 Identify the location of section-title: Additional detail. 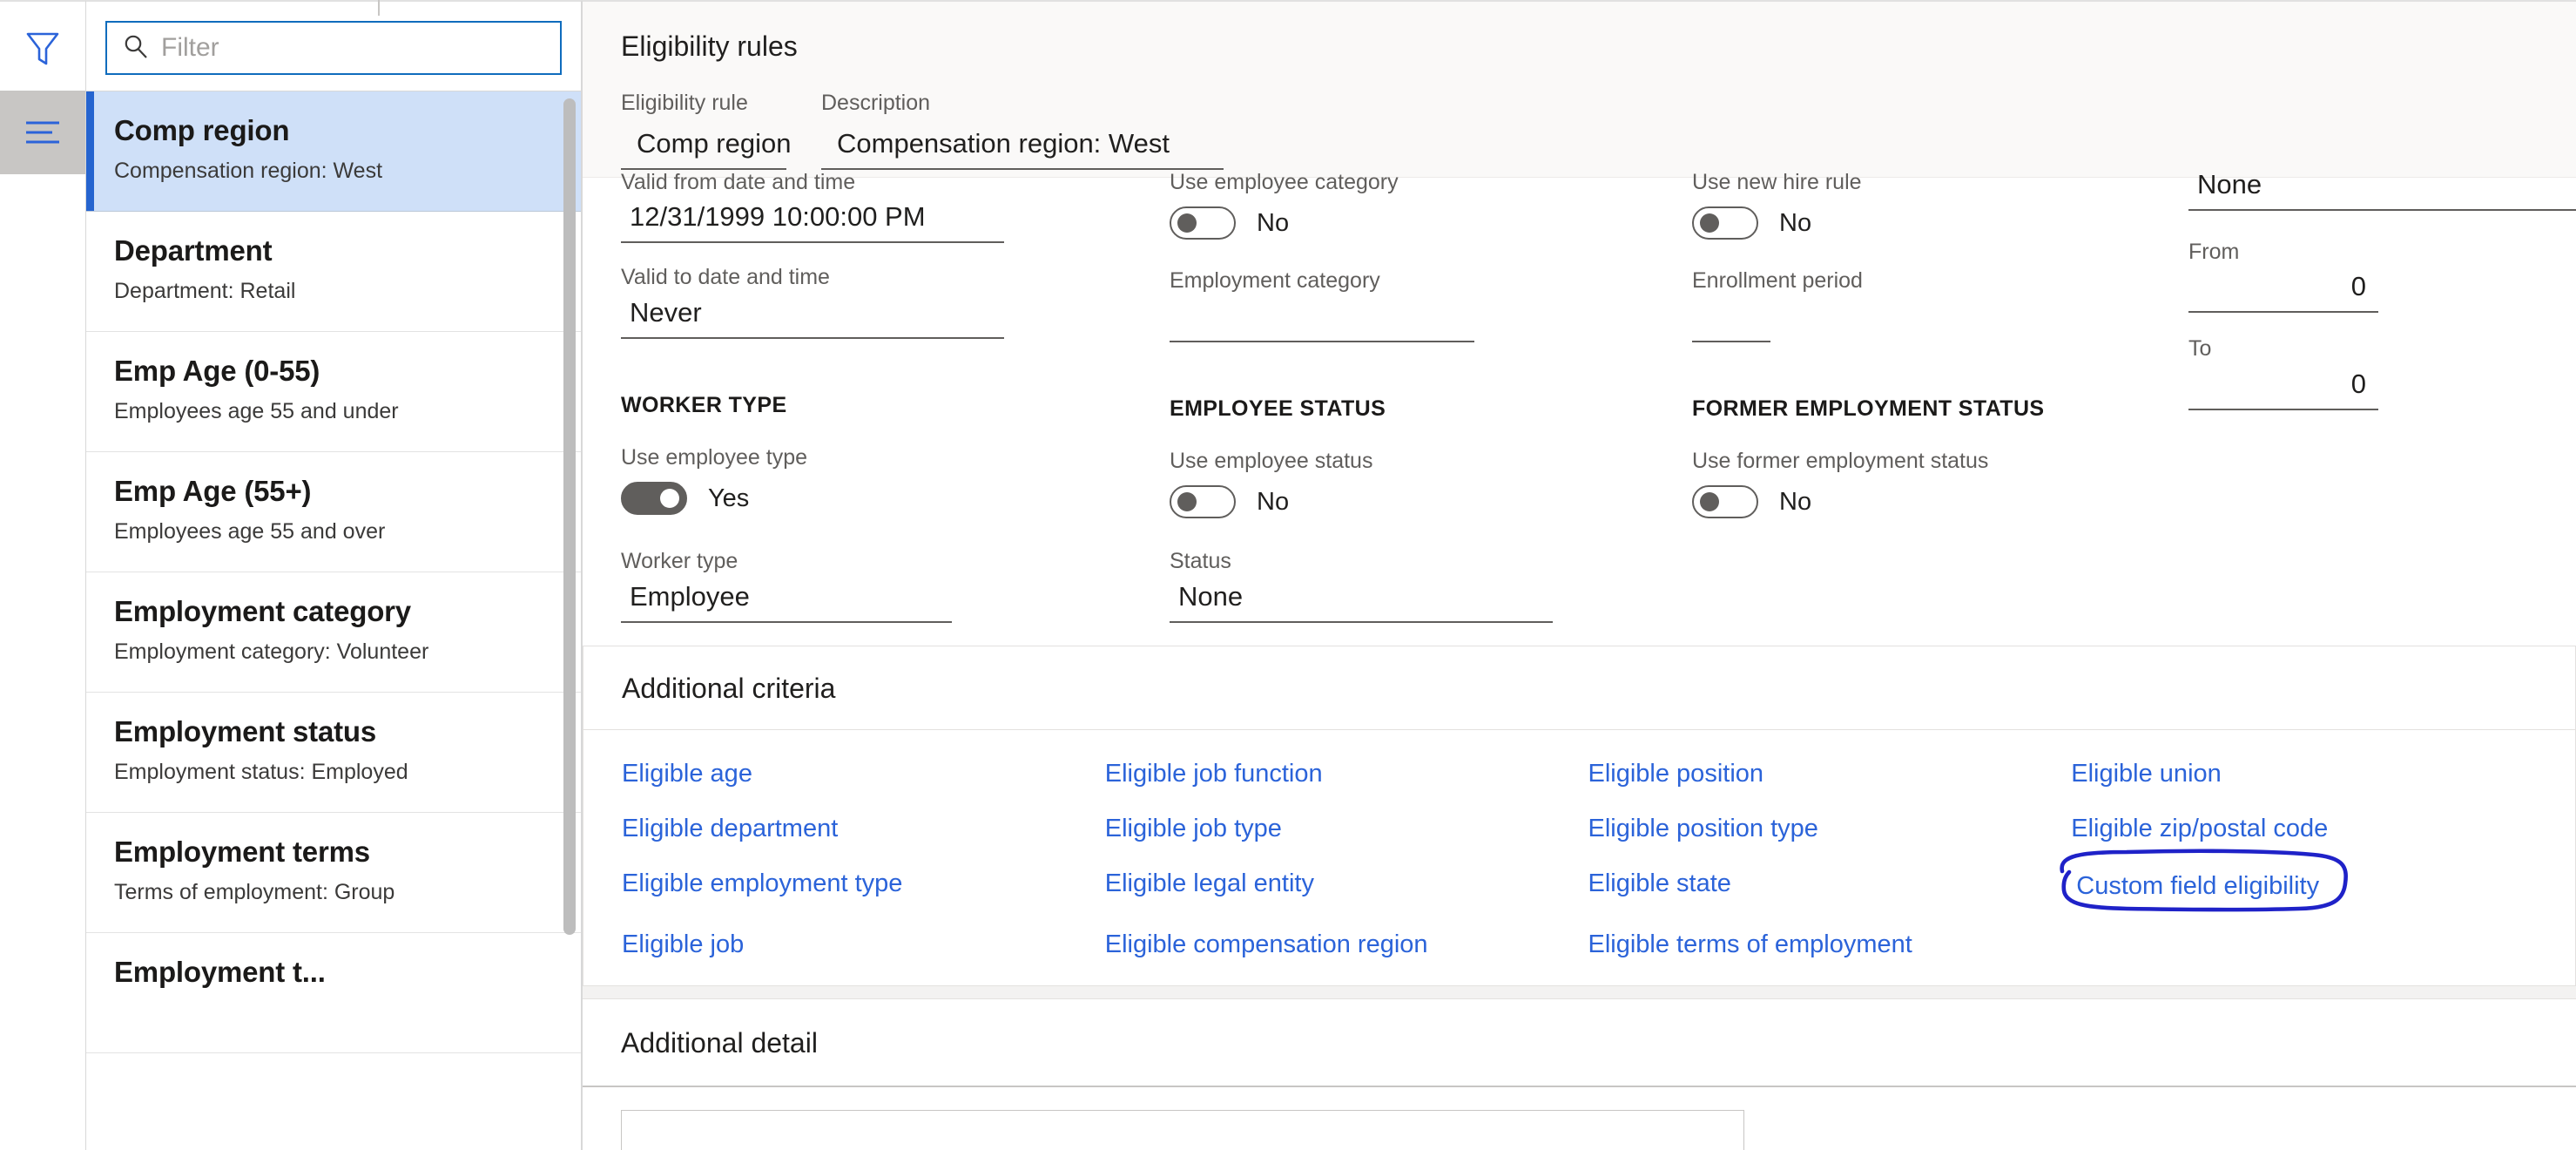
(719, 1043).